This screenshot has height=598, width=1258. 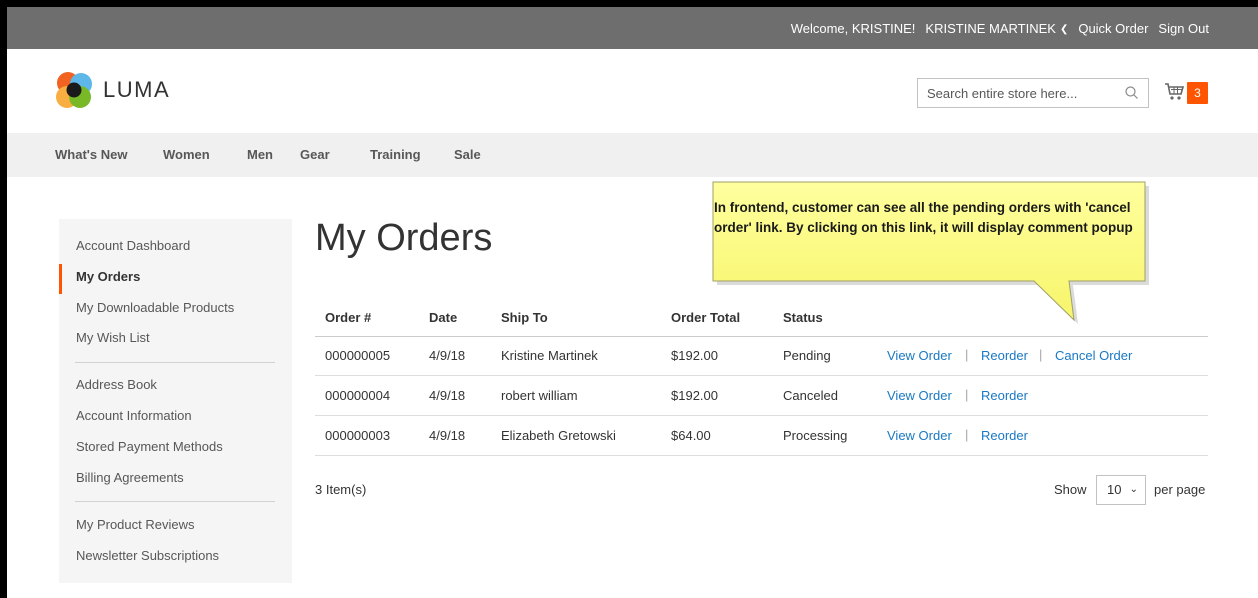 I want to click on nav-men: Men, so click(x=260, y=154).